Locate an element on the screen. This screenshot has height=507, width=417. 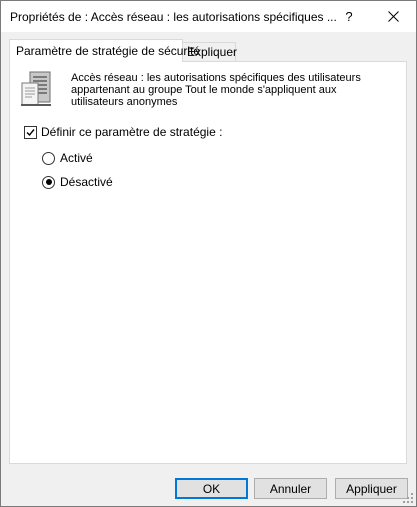
server-policy-icon is located at coordinates (36, 88).